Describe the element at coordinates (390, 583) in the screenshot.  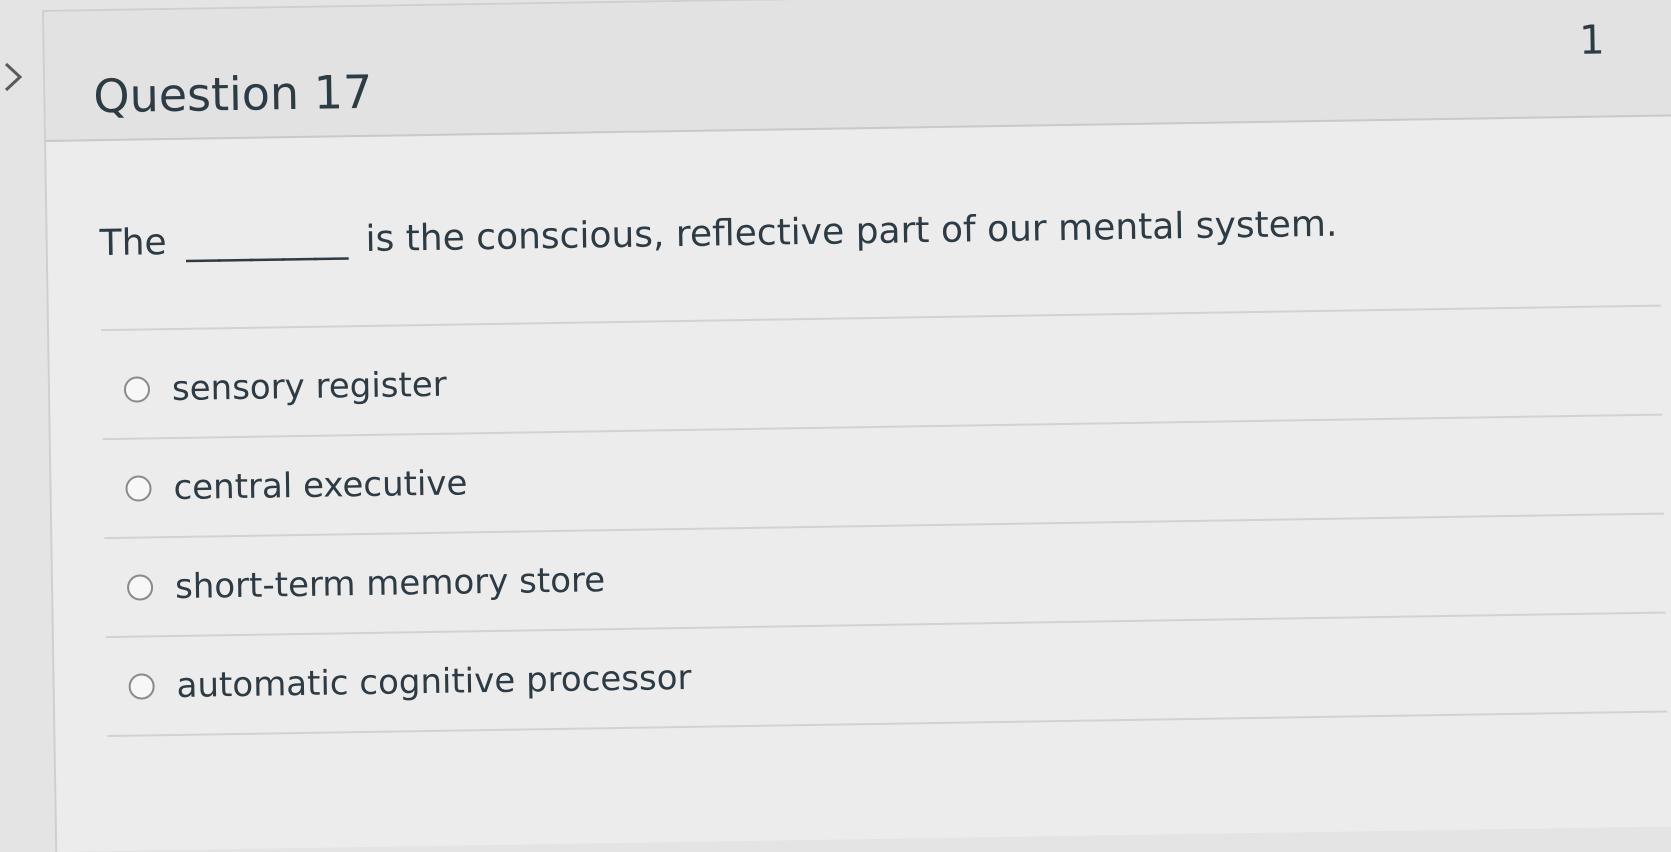
I see `answer-label: short-term memory store` at that location.